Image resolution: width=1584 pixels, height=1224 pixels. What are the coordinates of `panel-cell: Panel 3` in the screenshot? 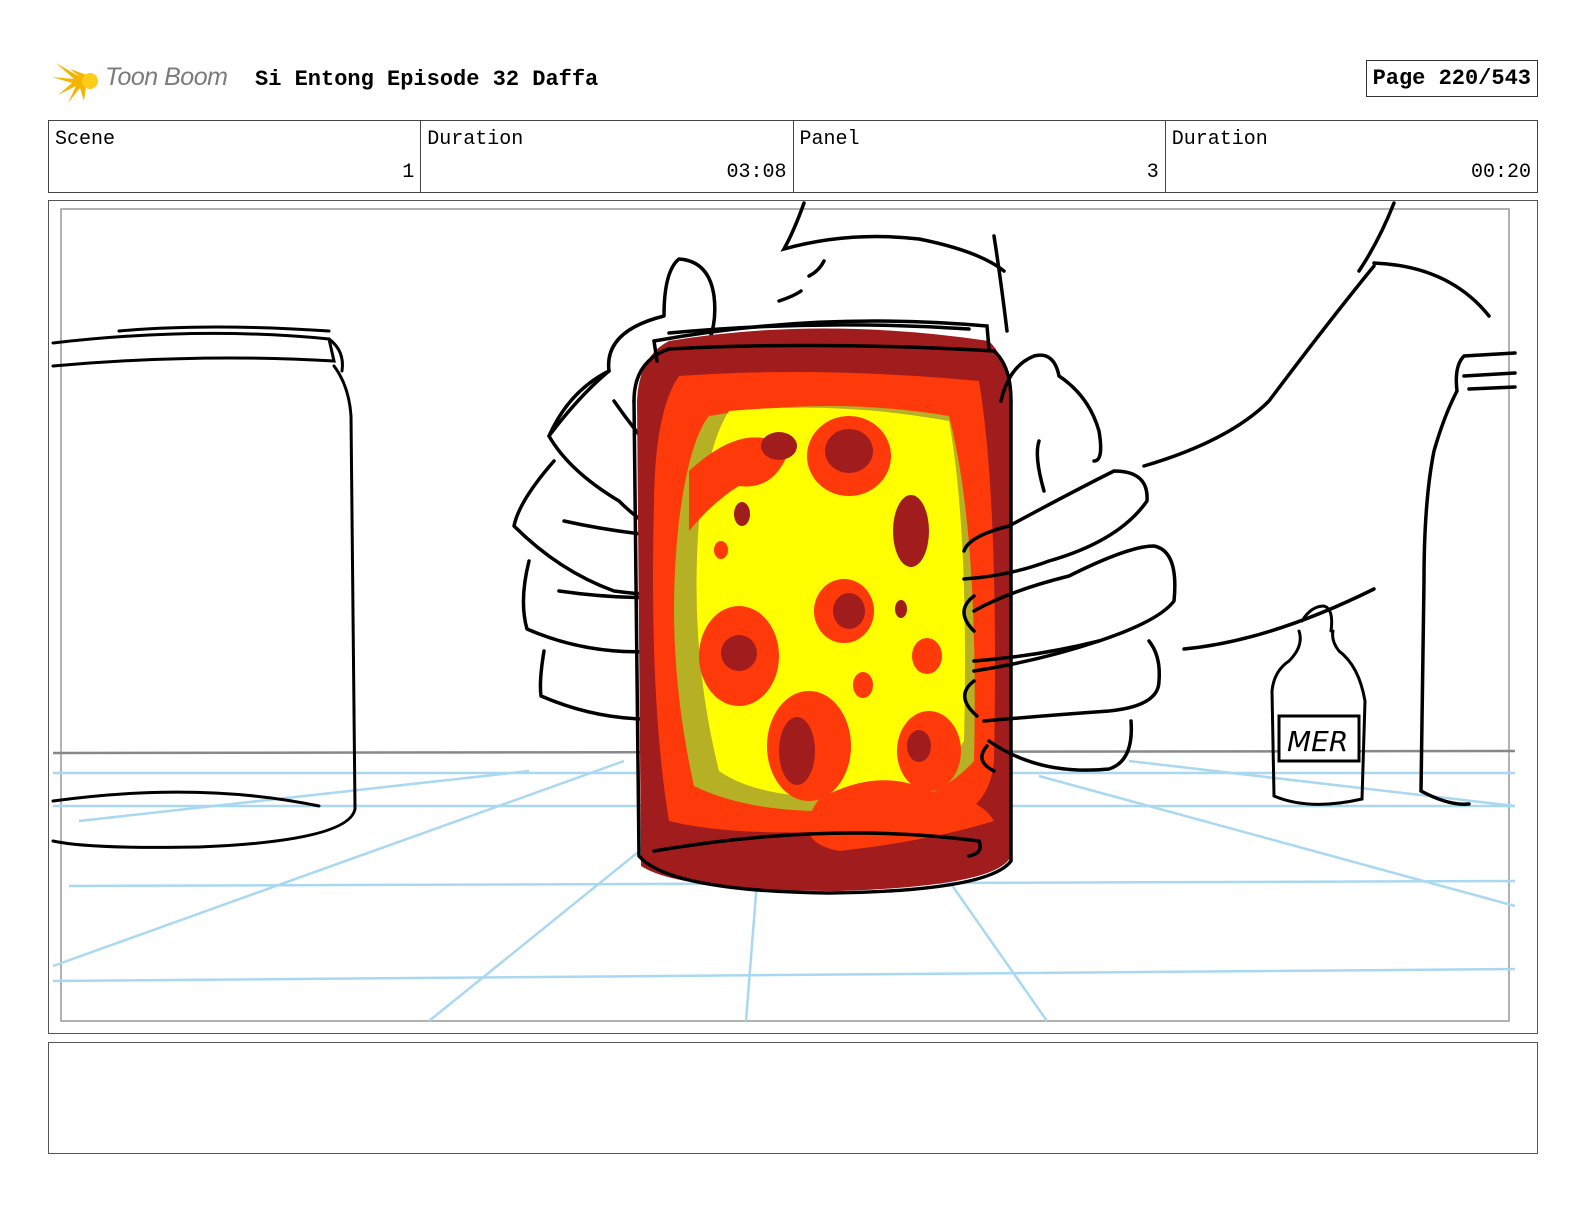 It's located at (980, 156).